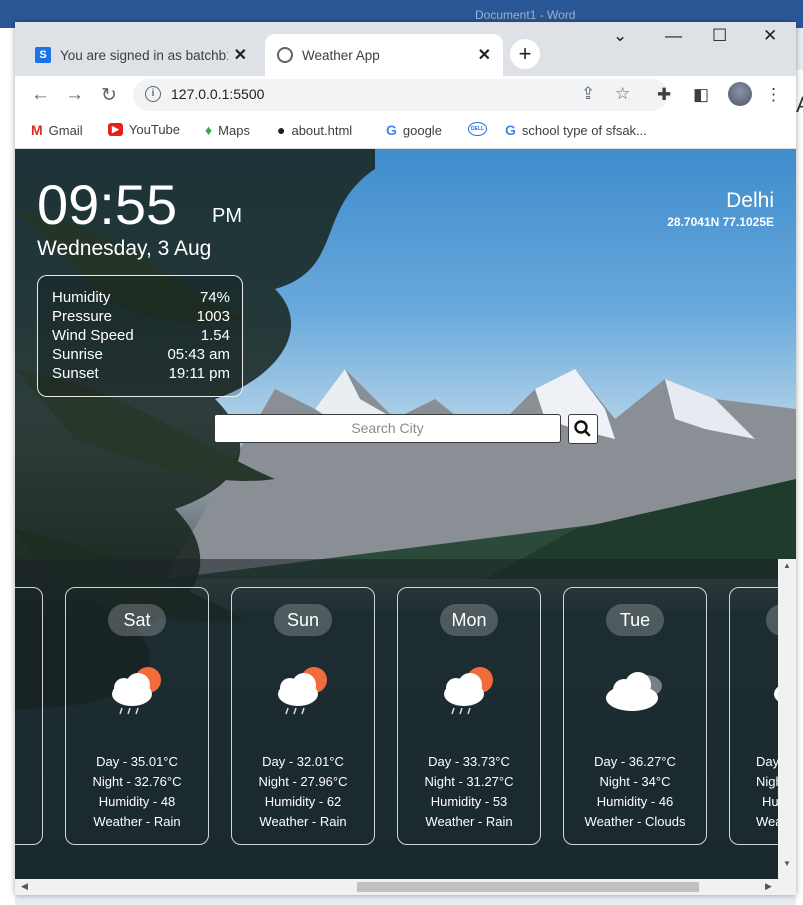  Describe the element at coordinates (588, 94) in the screenshot. I see `share-icon: ⇪` at that location.